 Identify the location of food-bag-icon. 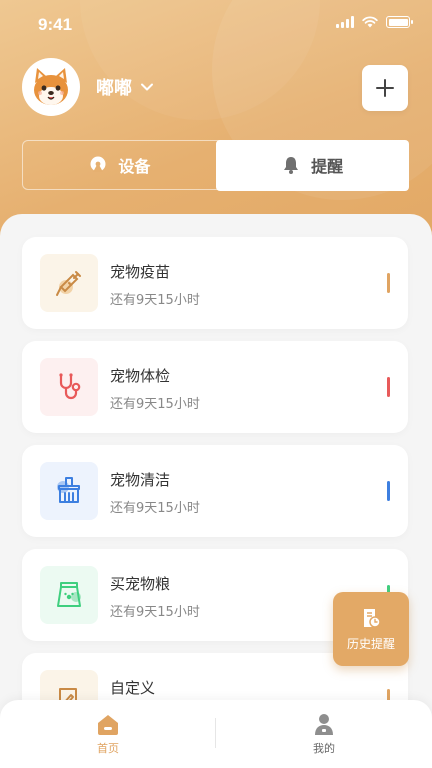
(69, 594).